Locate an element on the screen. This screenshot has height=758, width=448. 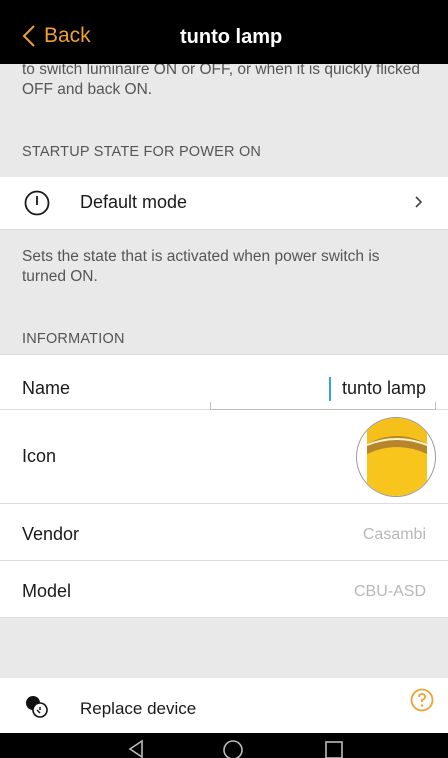
model-label: Model is located at coordinates (47, 591).